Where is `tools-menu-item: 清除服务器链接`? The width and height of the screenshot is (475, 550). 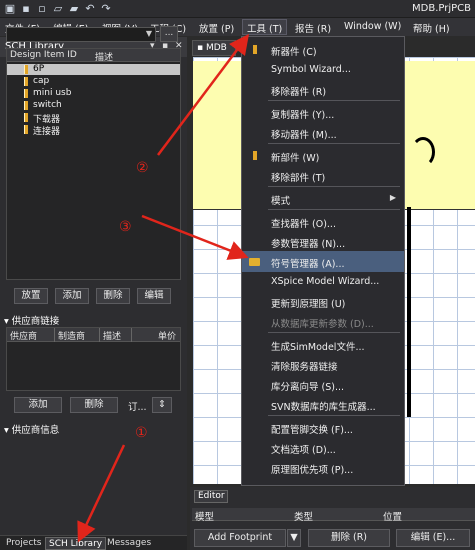 tools-menu-item: 清除服务器链接 is located at coordinates (323, 364).